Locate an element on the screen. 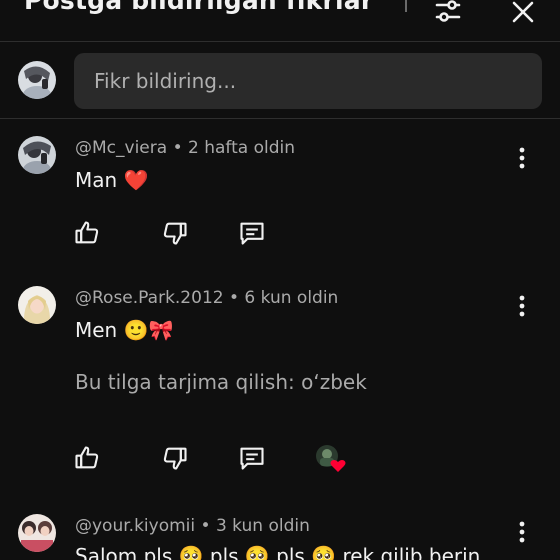 The image size is (560, 560). sort-filter-button is located at coordinates (448, 15).